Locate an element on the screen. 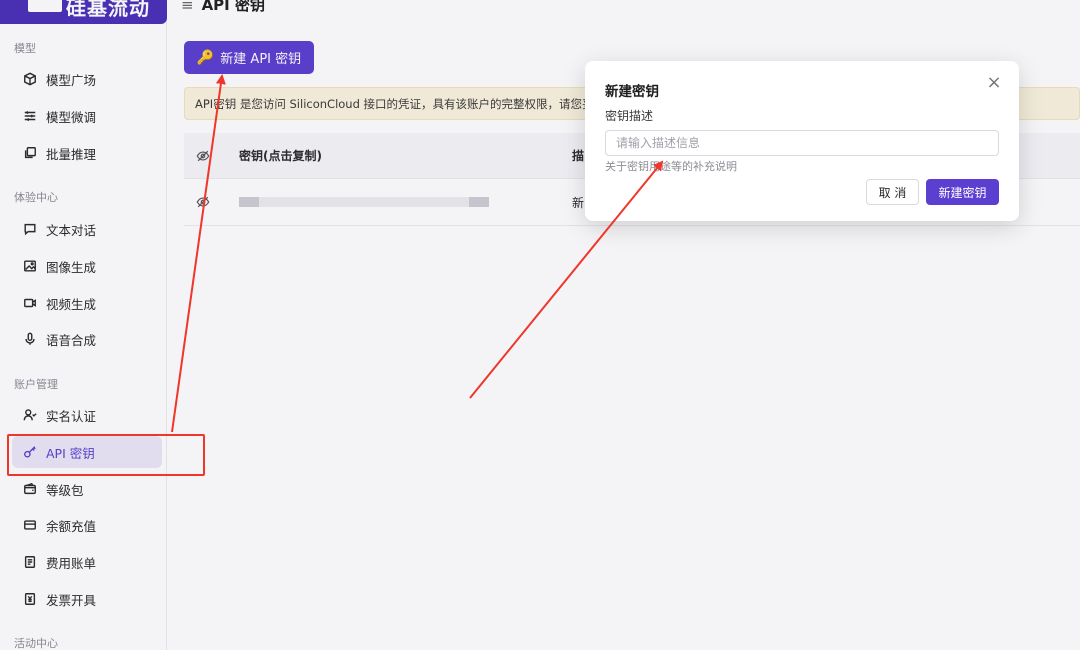 The width and height of the screenshot is (1080, 650). close-icon: × is located at coordinates (994, 83).